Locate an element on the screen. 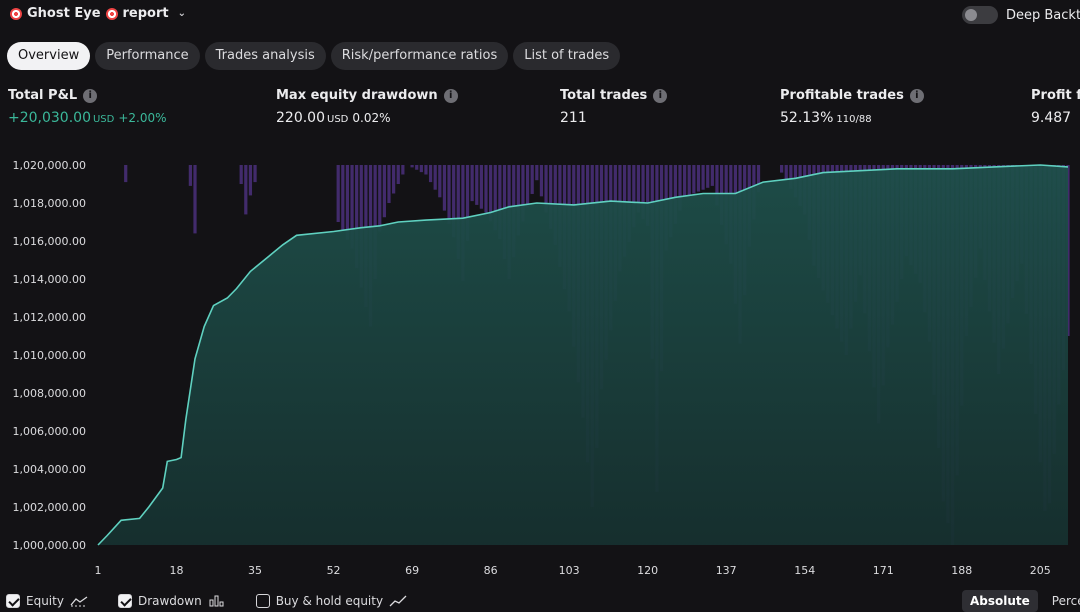 The width and height of the screenshot is (1080, 612). x-tick-label: 35 is located at coordinates (255, 570).